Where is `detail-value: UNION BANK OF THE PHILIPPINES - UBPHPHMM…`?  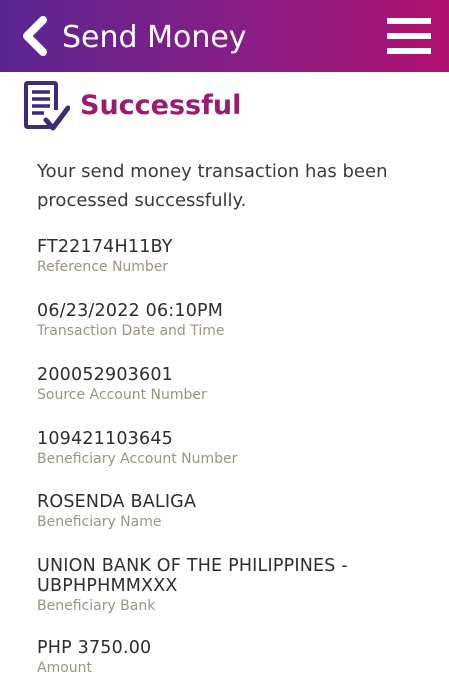
detail-value: UNION BANK OF THE PHILIPPINES - UBPHPHMM… is located at coordinates (192, 576).